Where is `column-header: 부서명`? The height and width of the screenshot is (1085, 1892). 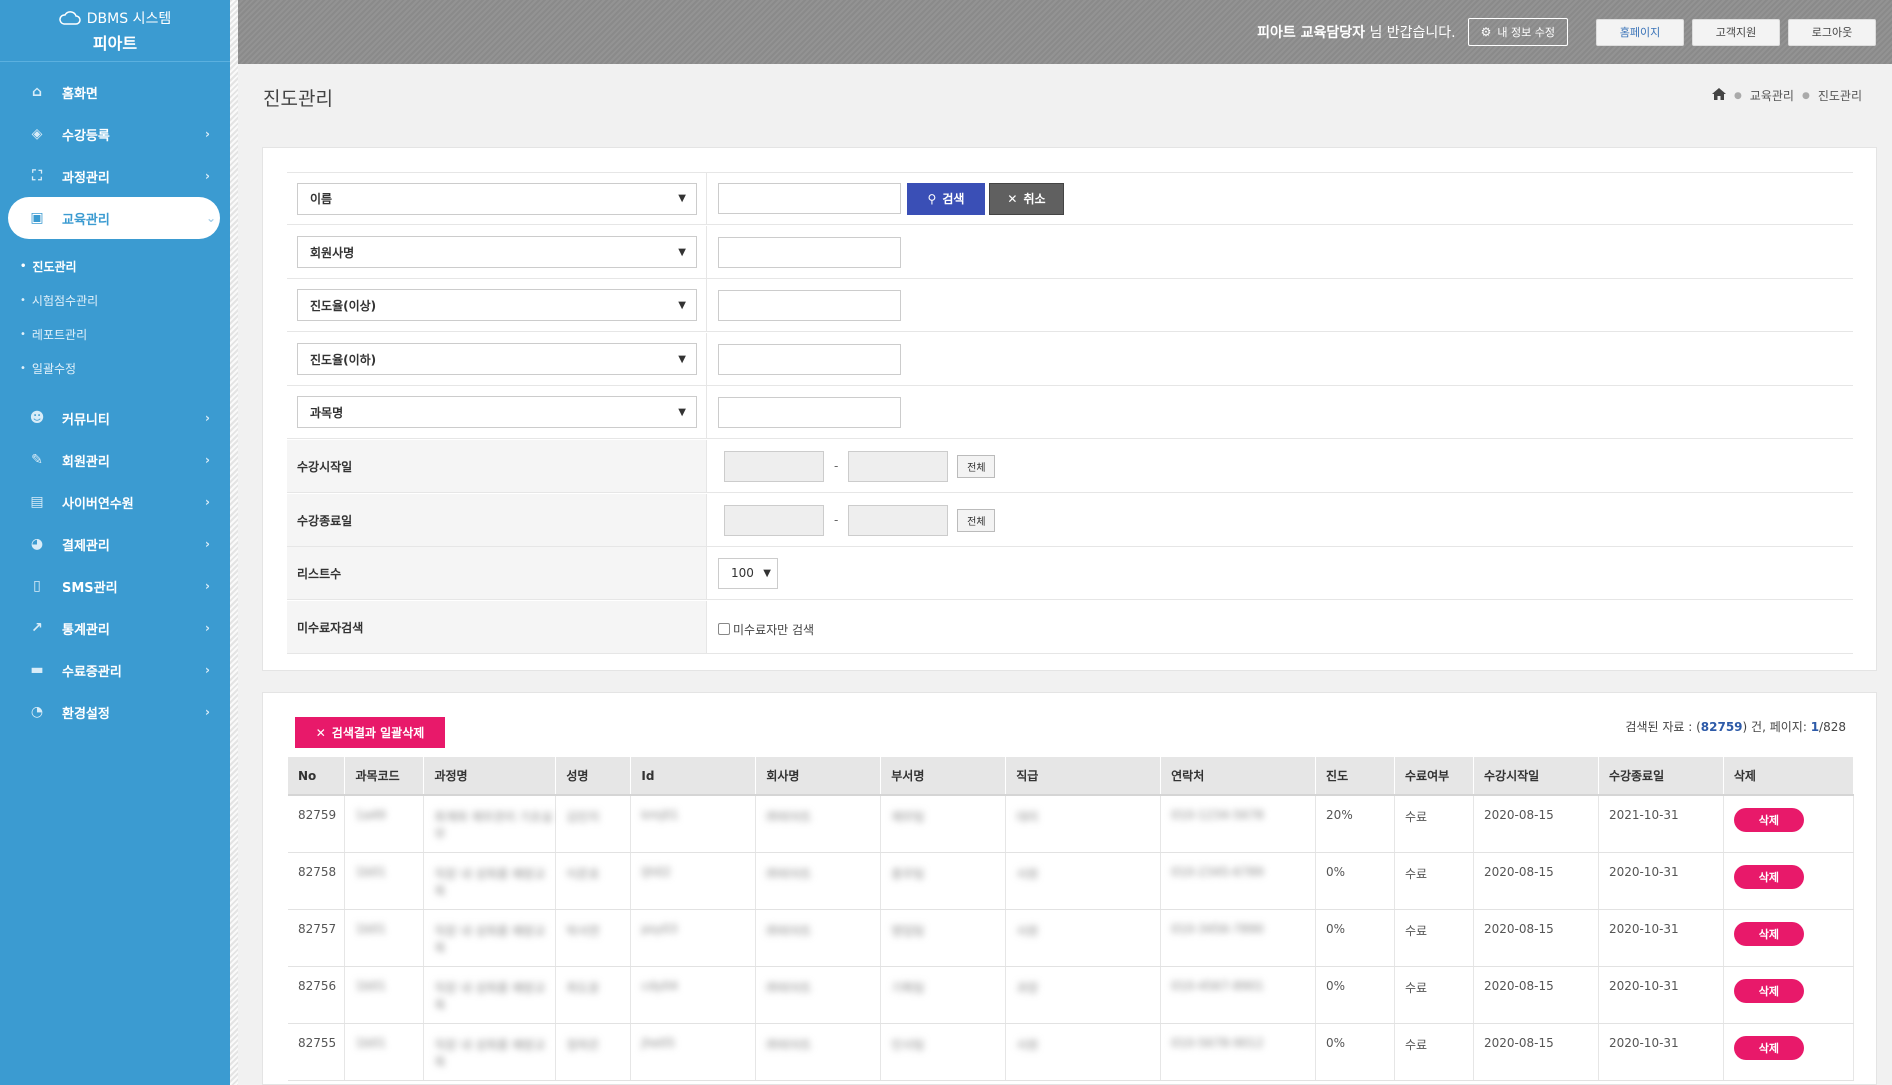
column-header: 부서명 is located at coordinates (943, 776).